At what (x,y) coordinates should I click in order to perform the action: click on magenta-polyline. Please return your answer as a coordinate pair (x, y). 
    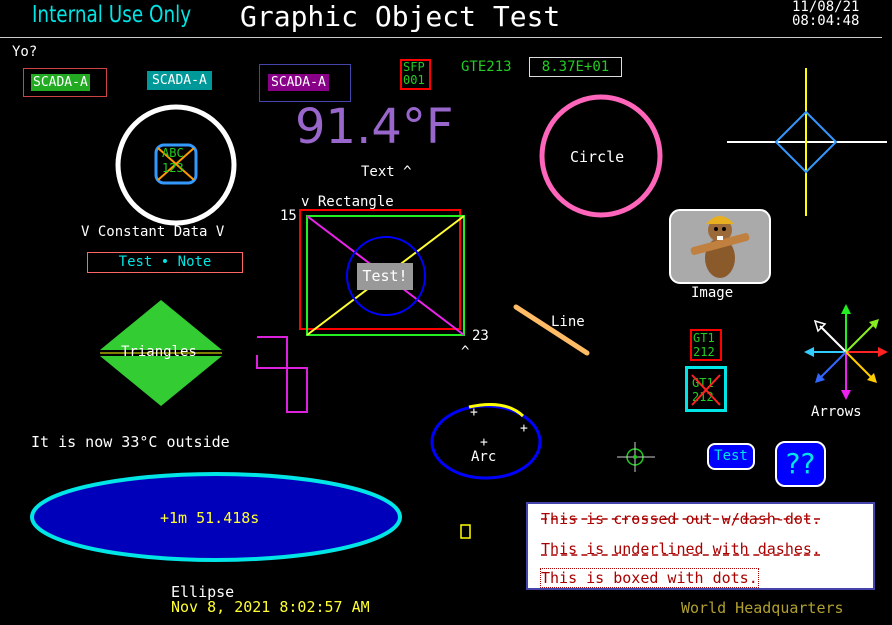
    Looking at the image, I should click on (282, 374).